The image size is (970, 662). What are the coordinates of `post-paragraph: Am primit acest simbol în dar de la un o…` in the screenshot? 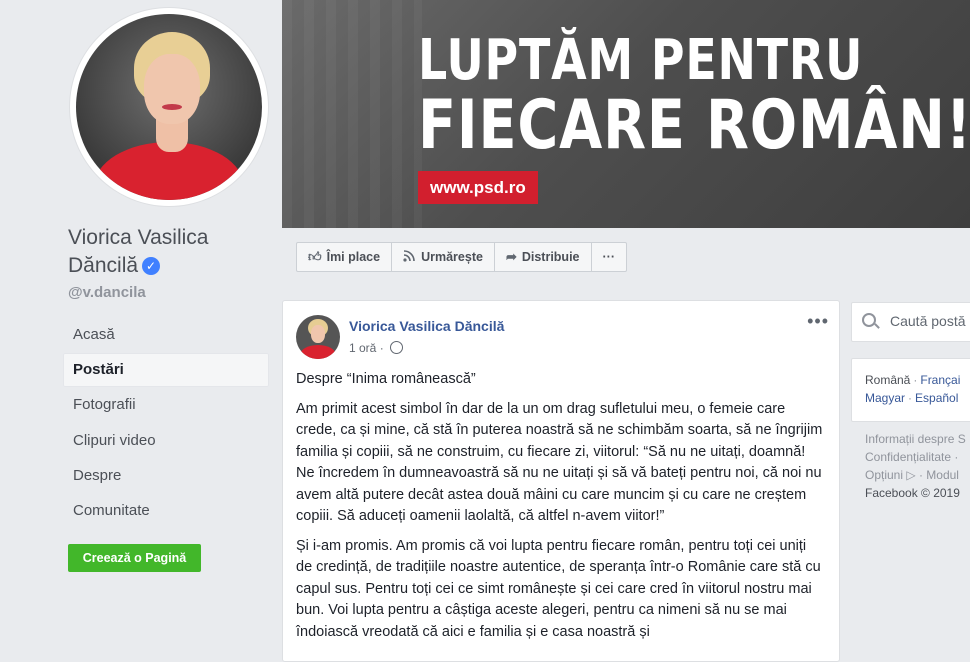 It's located at (559, 462).